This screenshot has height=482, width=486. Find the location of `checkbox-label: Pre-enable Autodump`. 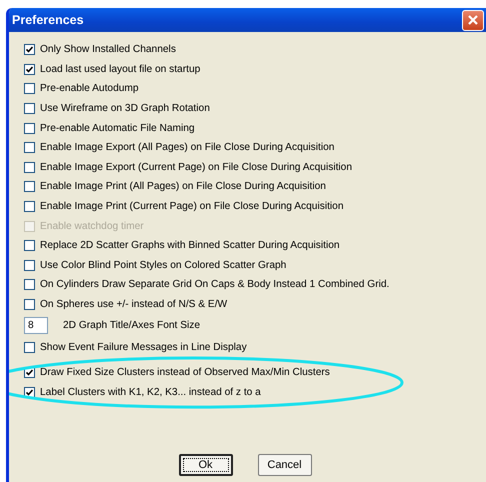

checkbox-label: Pre-enable Autodump is located at coordinates (89, 88).